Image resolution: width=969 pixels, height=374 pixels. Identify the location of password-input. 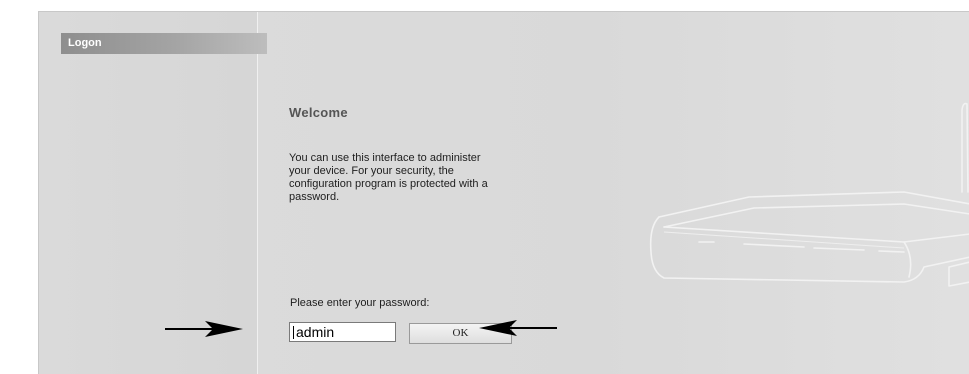
(342, 332).